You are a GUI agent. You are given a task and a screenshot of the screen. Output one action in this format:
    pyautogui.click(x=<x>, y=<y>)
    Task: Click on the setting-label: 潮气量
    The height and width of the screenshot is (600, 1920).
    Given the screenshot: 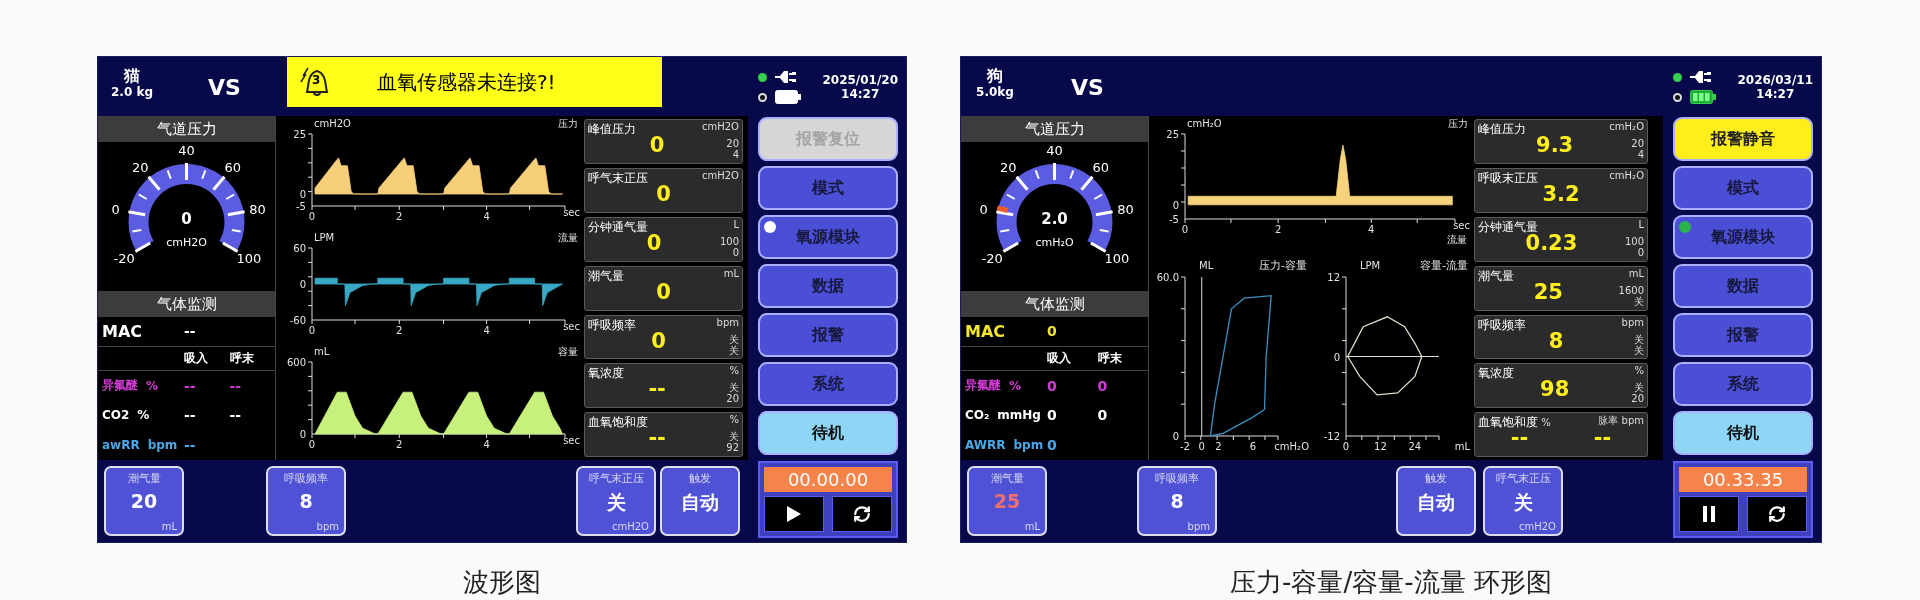 What is the action you would take?
    pyautogui.click(x=144, y=479)
    